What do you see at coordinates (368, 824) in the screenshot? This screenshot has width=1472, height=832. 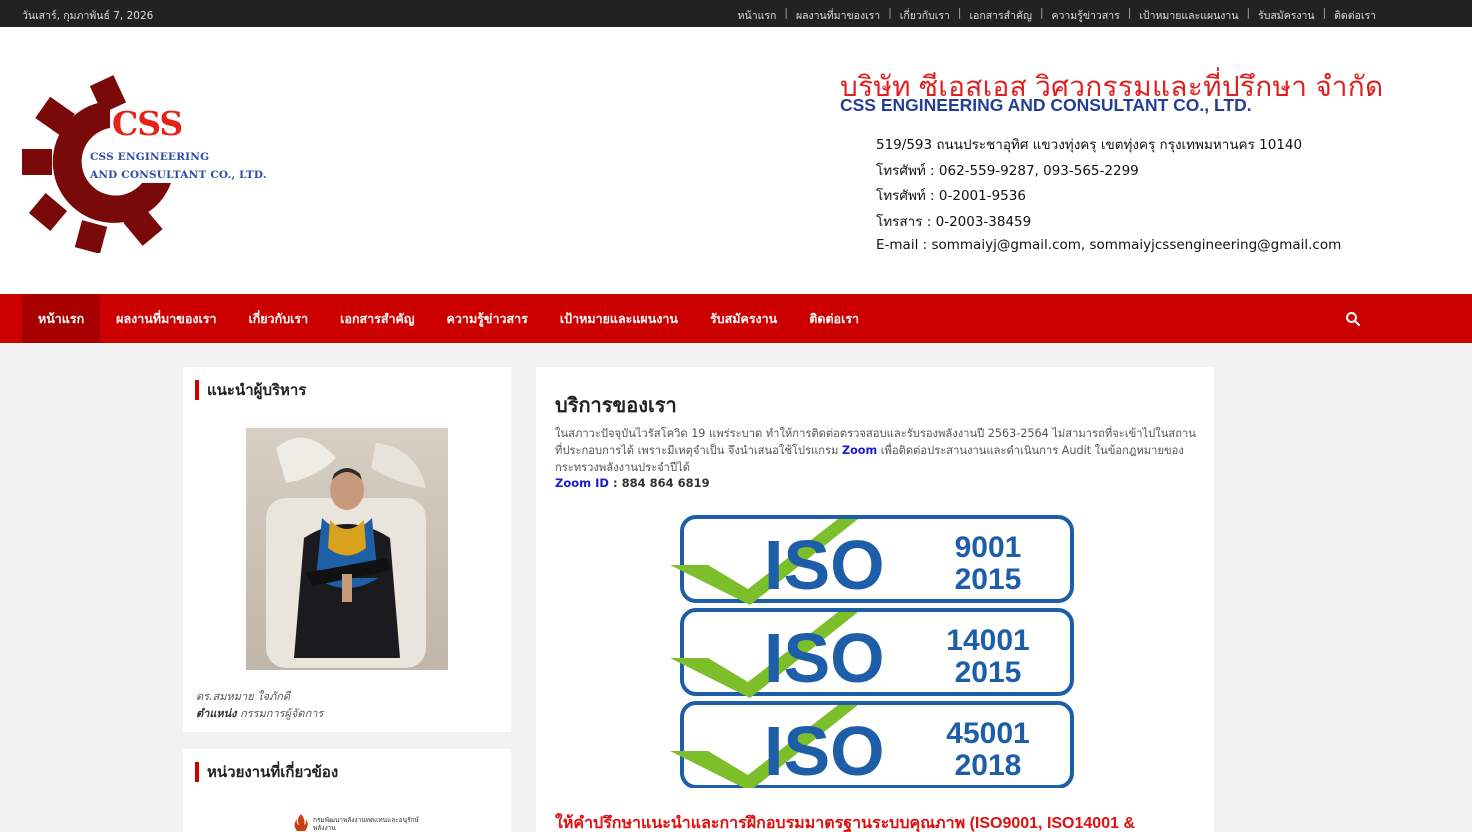 I see `agency-logo-text: กรมพัฒนาพลังงานทดแทนและอนุรักษ์พลังงาน` at bounding box center [368, 824].